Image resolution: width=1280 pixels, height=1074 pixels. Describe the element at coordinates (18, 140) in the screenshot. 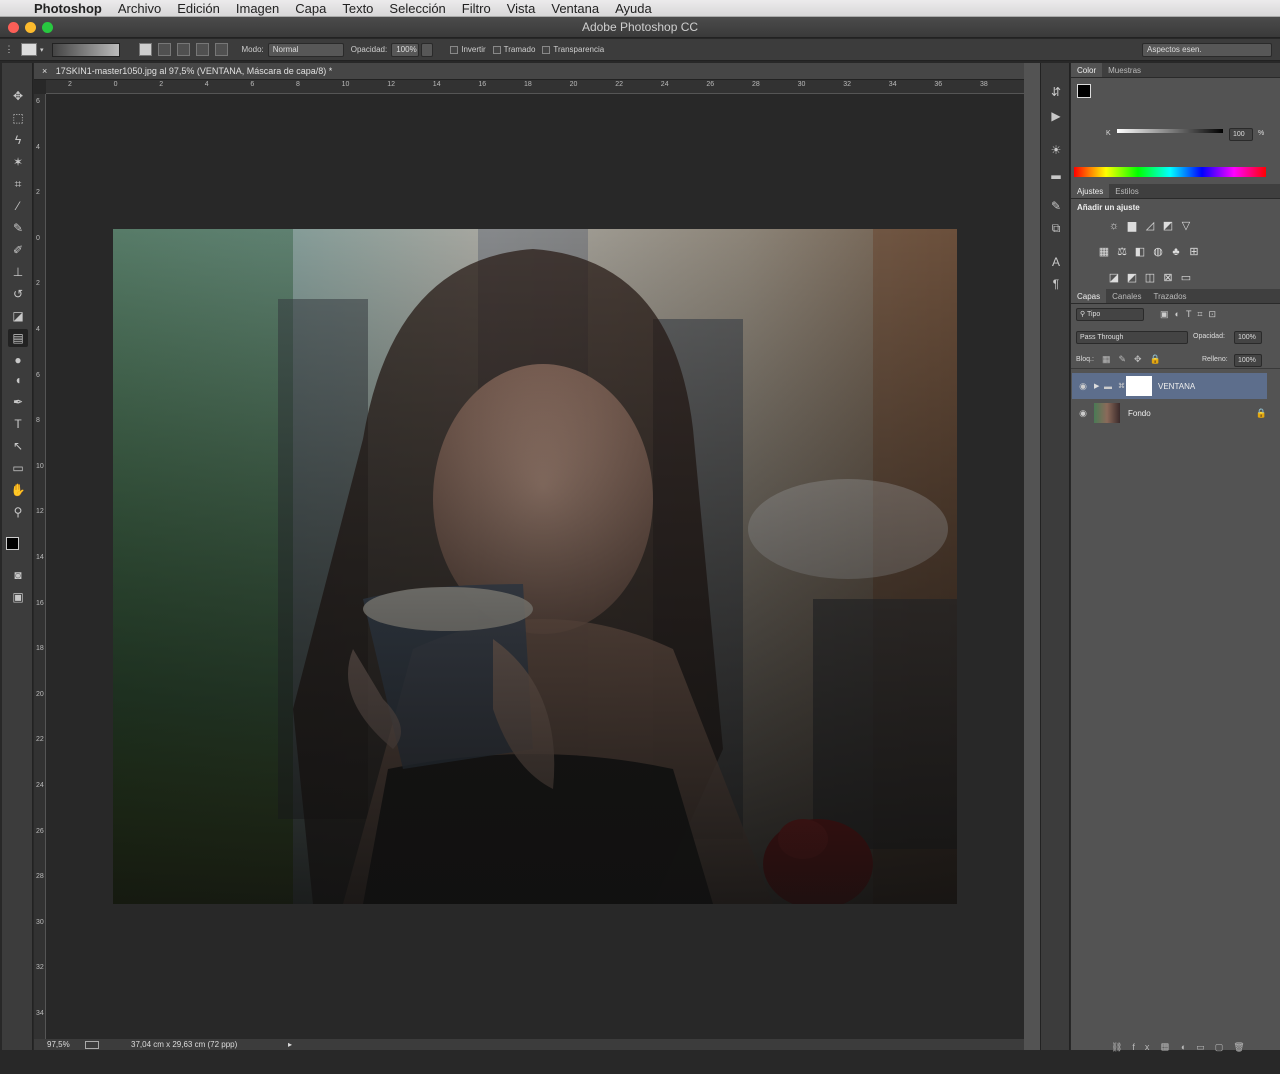

I see `lasso-tool-icon: ϟ` at that location.